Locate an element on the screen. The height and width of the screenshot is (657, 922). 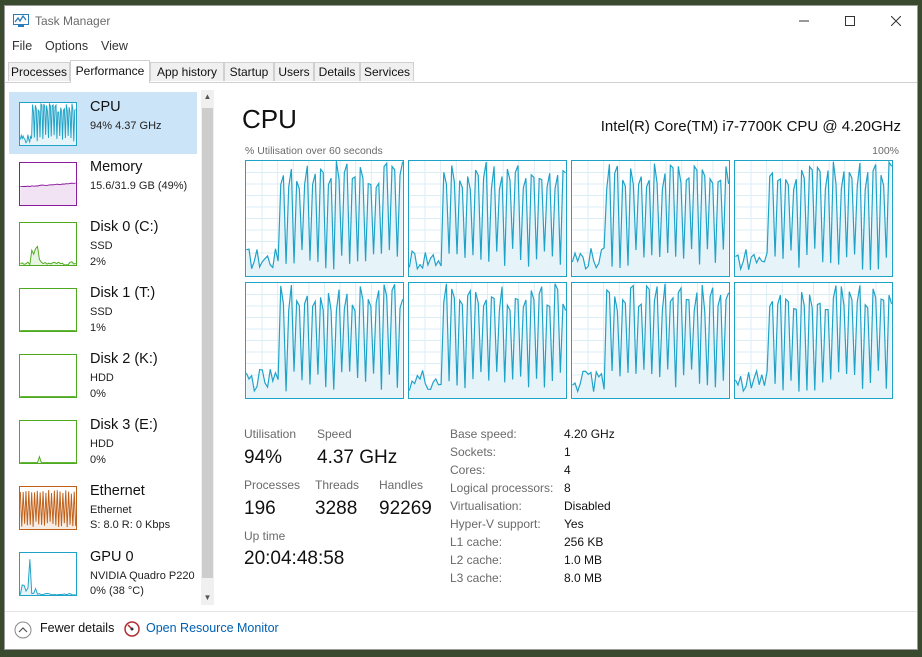
resource-item-cpu: CPU 94% 4.37 GHz is located at coordinates (103, 123).